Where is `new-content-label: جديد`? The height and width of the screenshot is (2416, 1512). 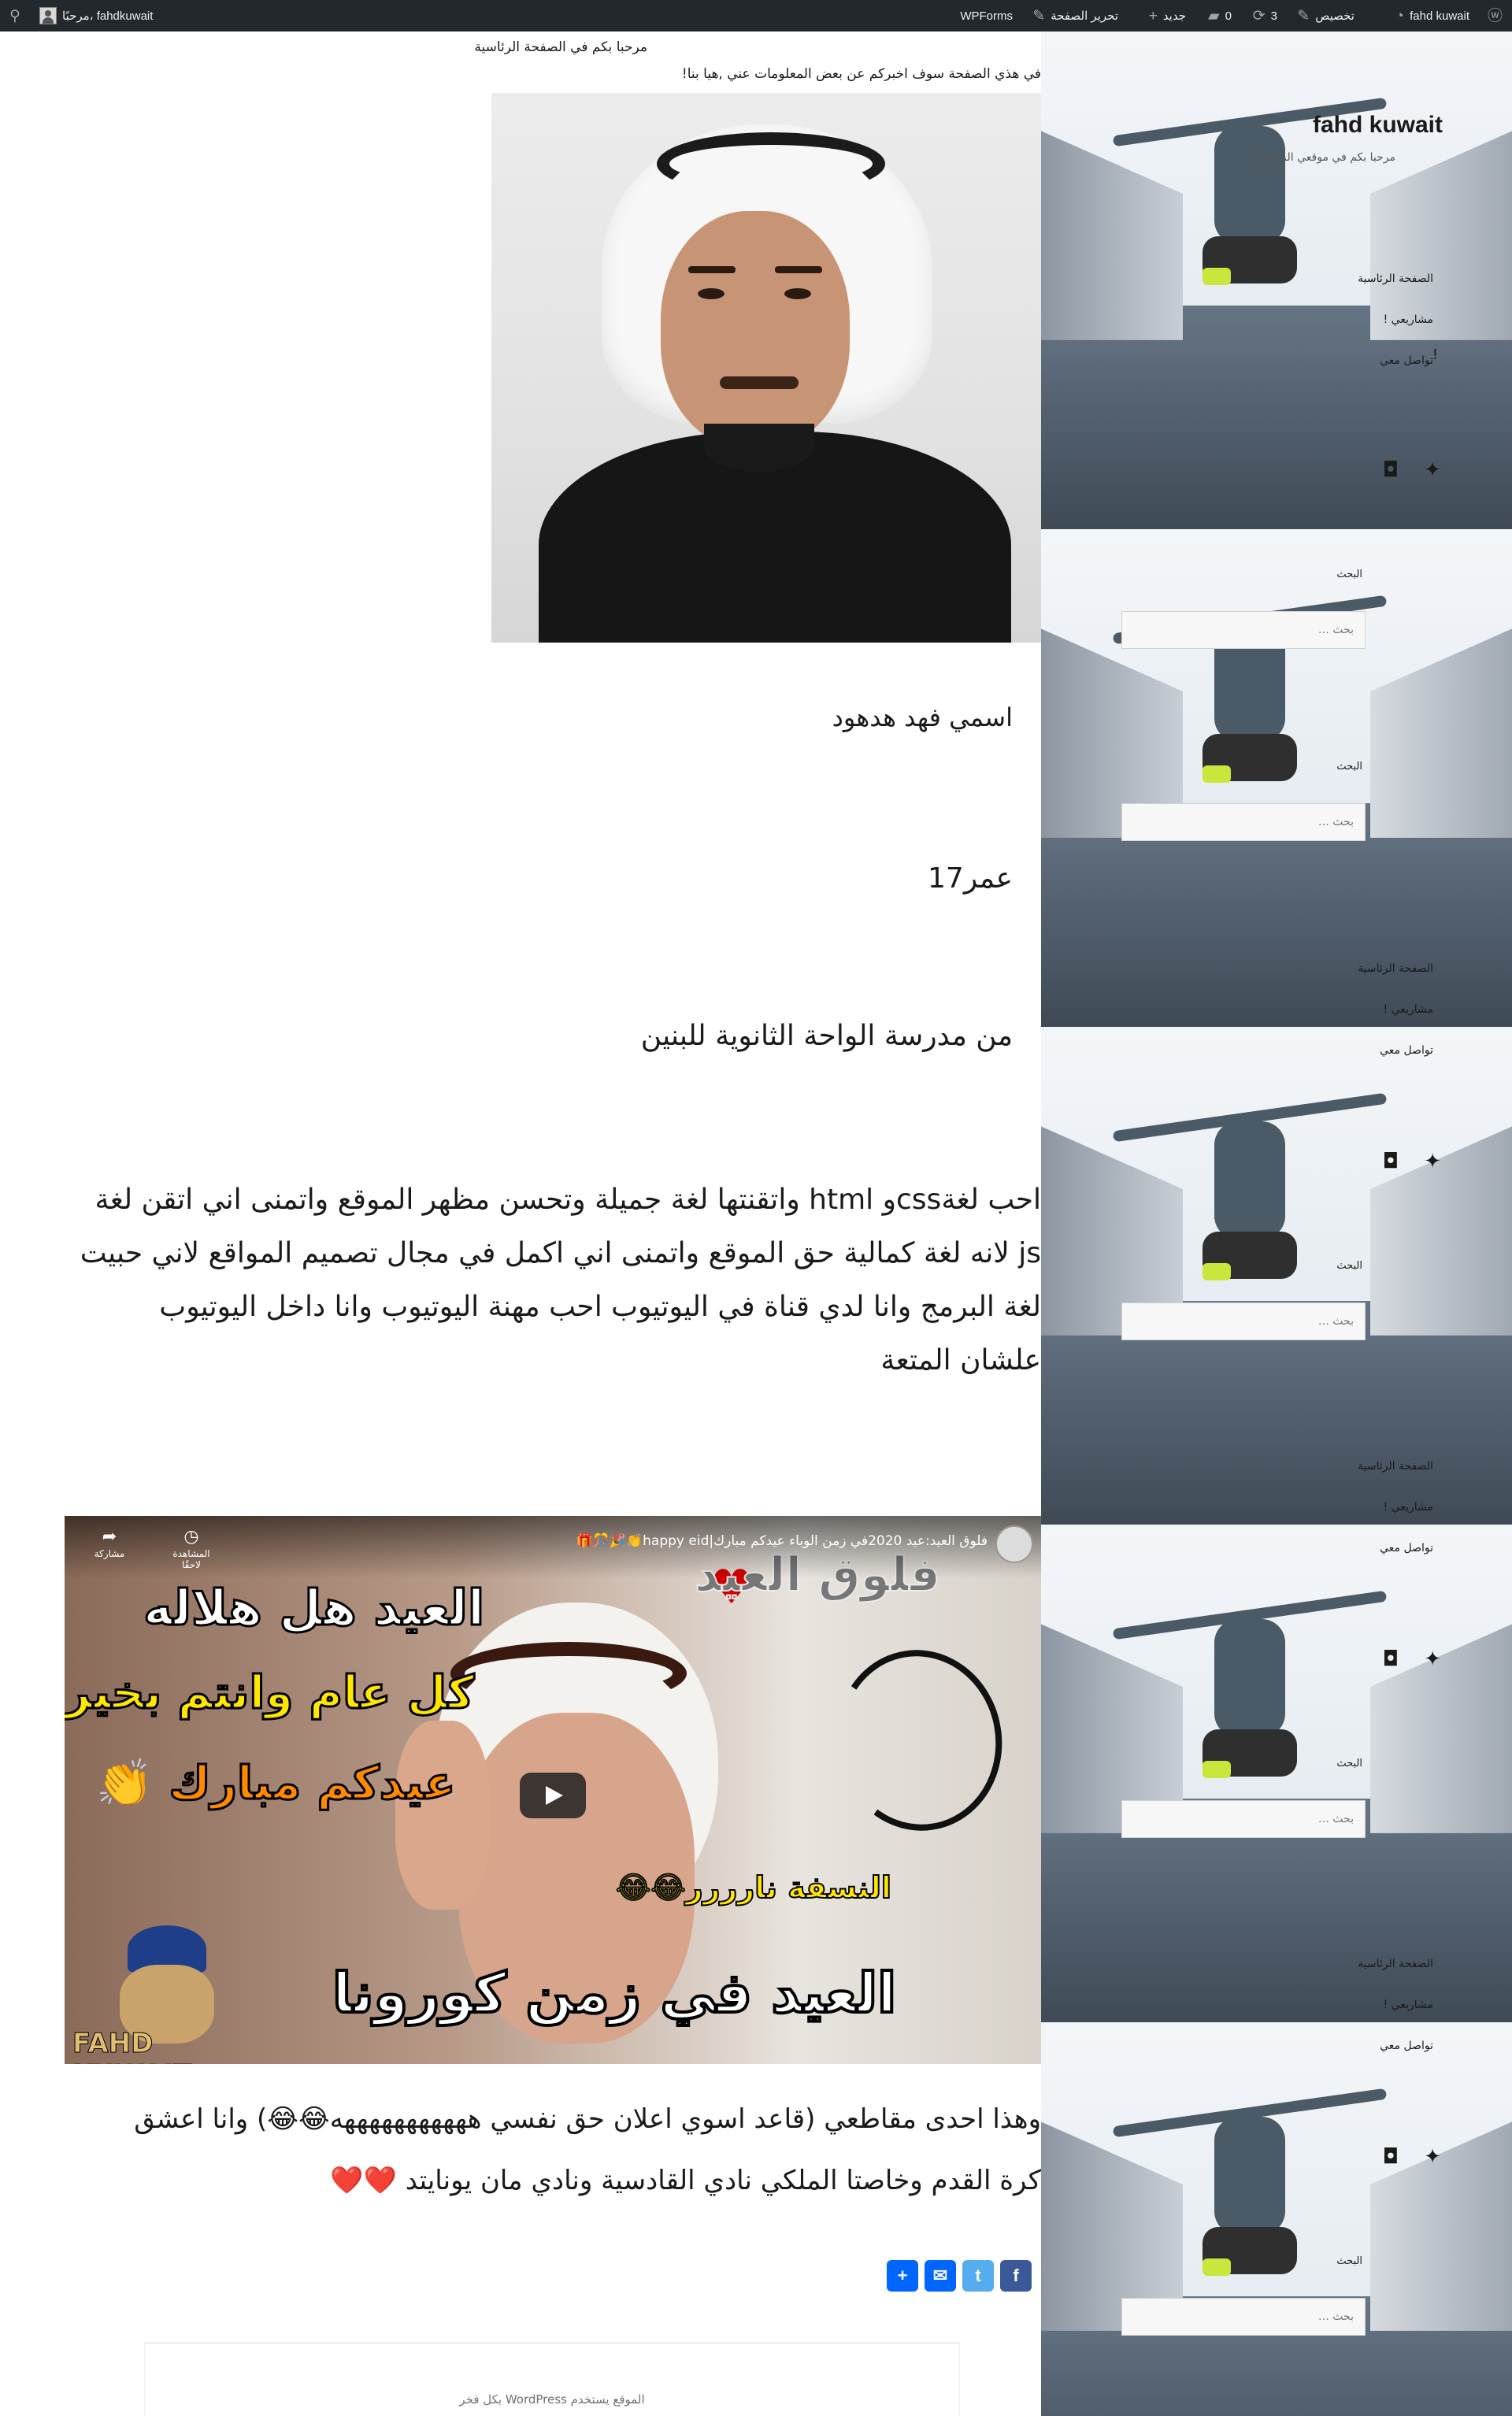 new-content-label: جديد is located at coordinates (1174, 16).